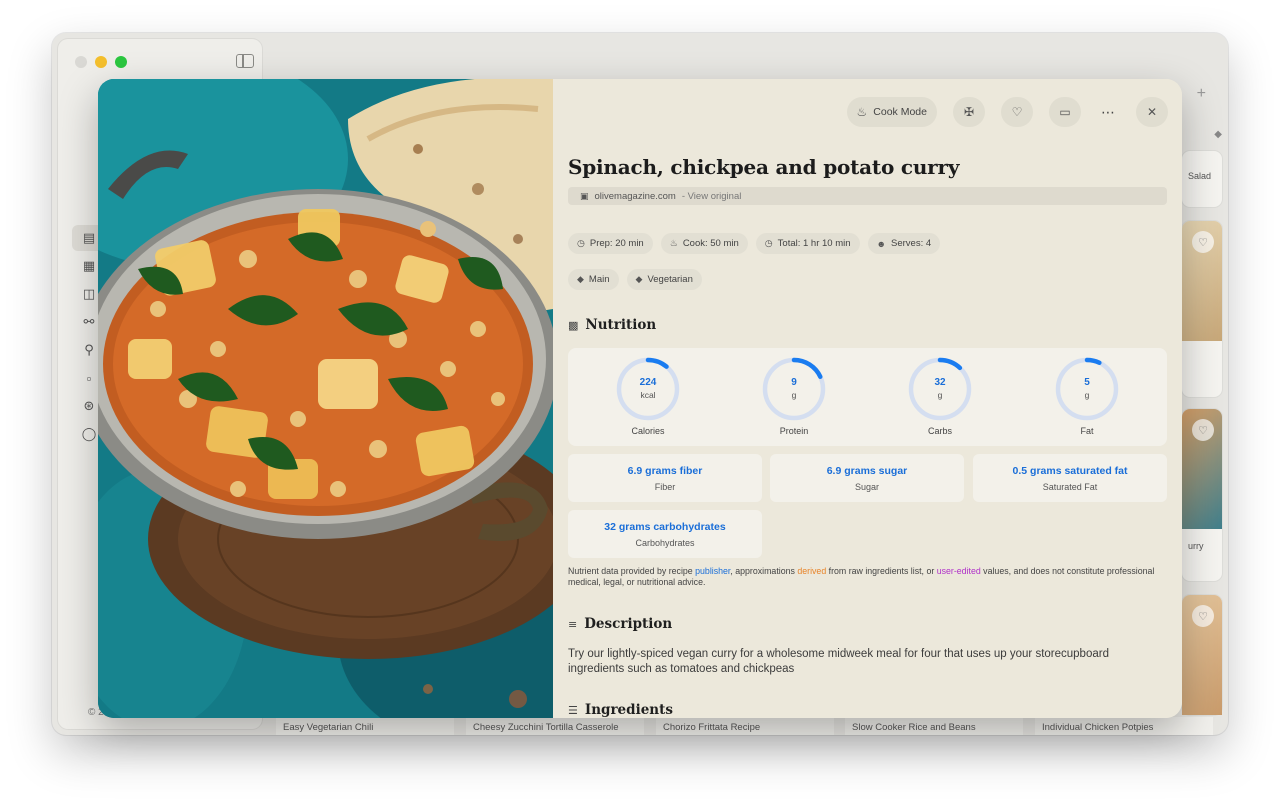  Describe the element at coordinates (867, 478) in the screenshot. I see `sugar-fact: 6.9 grams sugar Sugar` at that location.